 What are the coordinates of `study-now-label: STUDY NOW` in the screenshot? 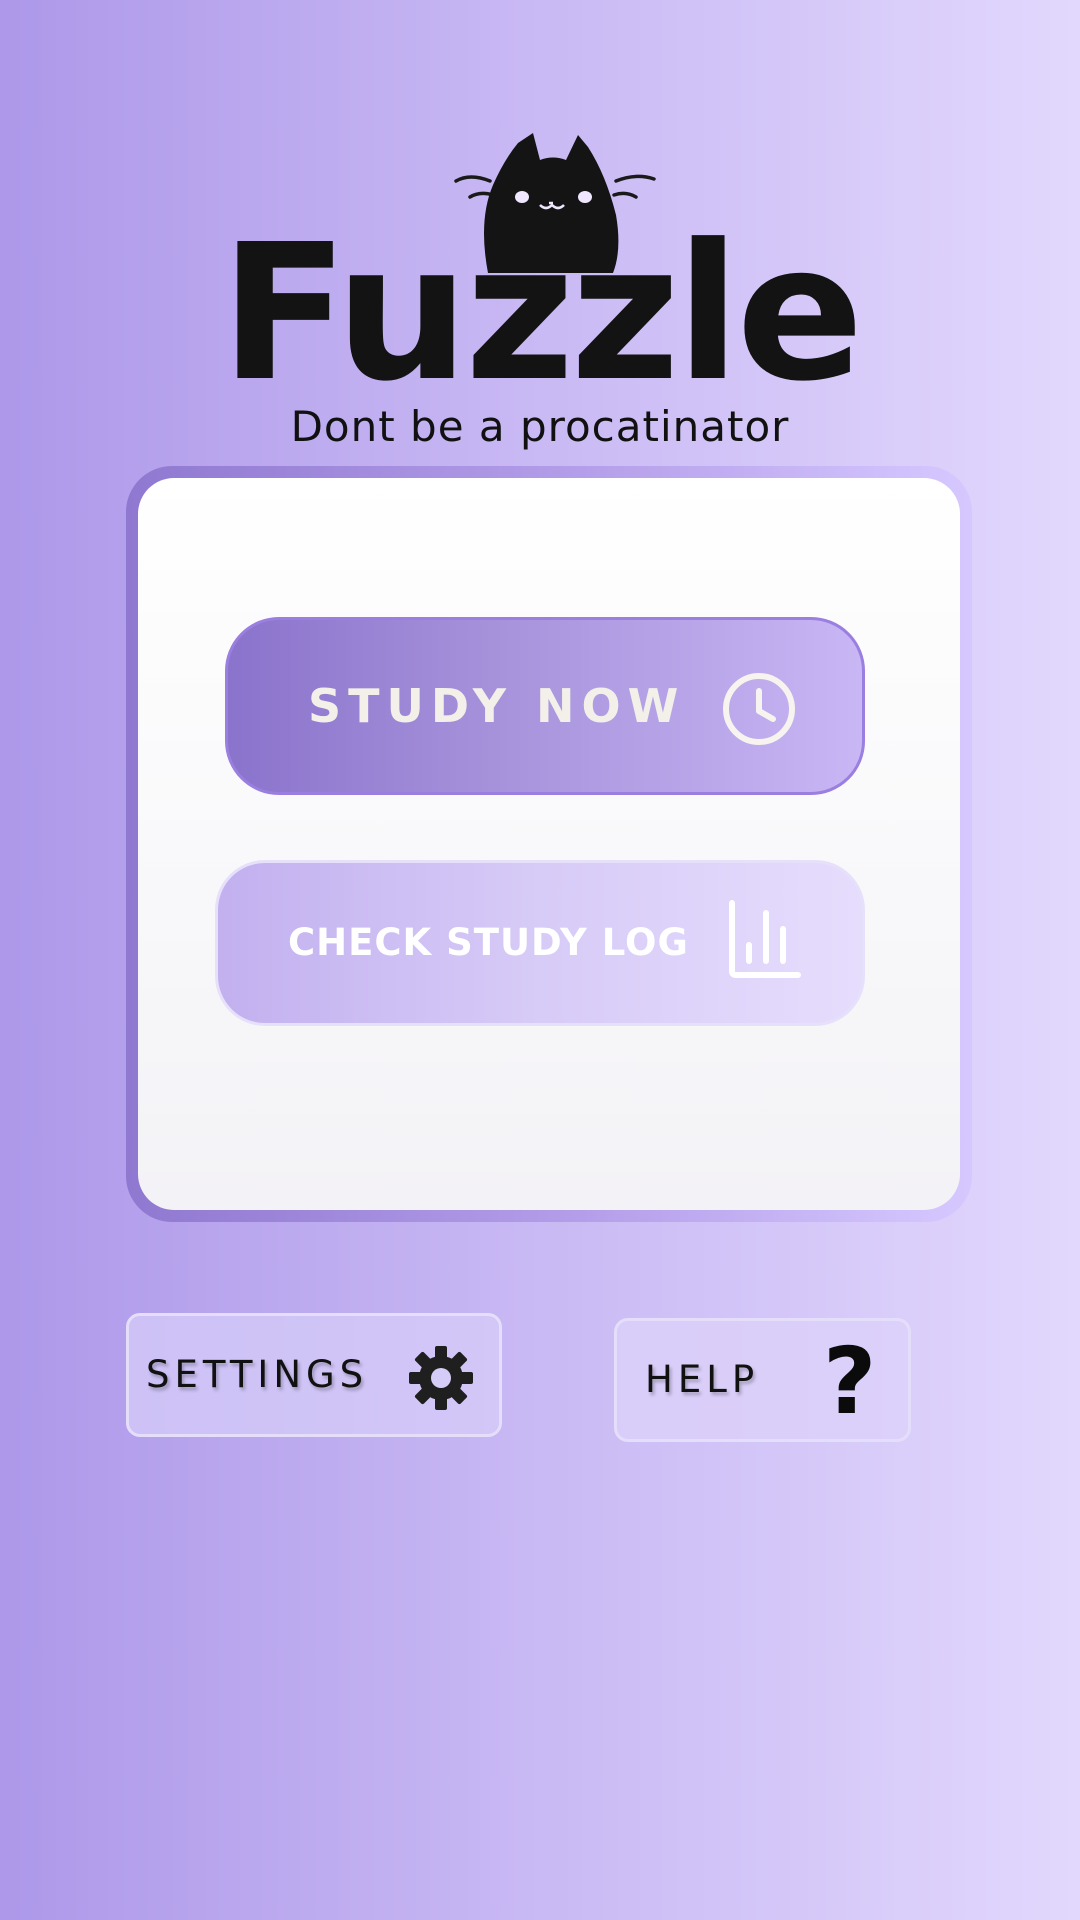 It's located at (497, 706).